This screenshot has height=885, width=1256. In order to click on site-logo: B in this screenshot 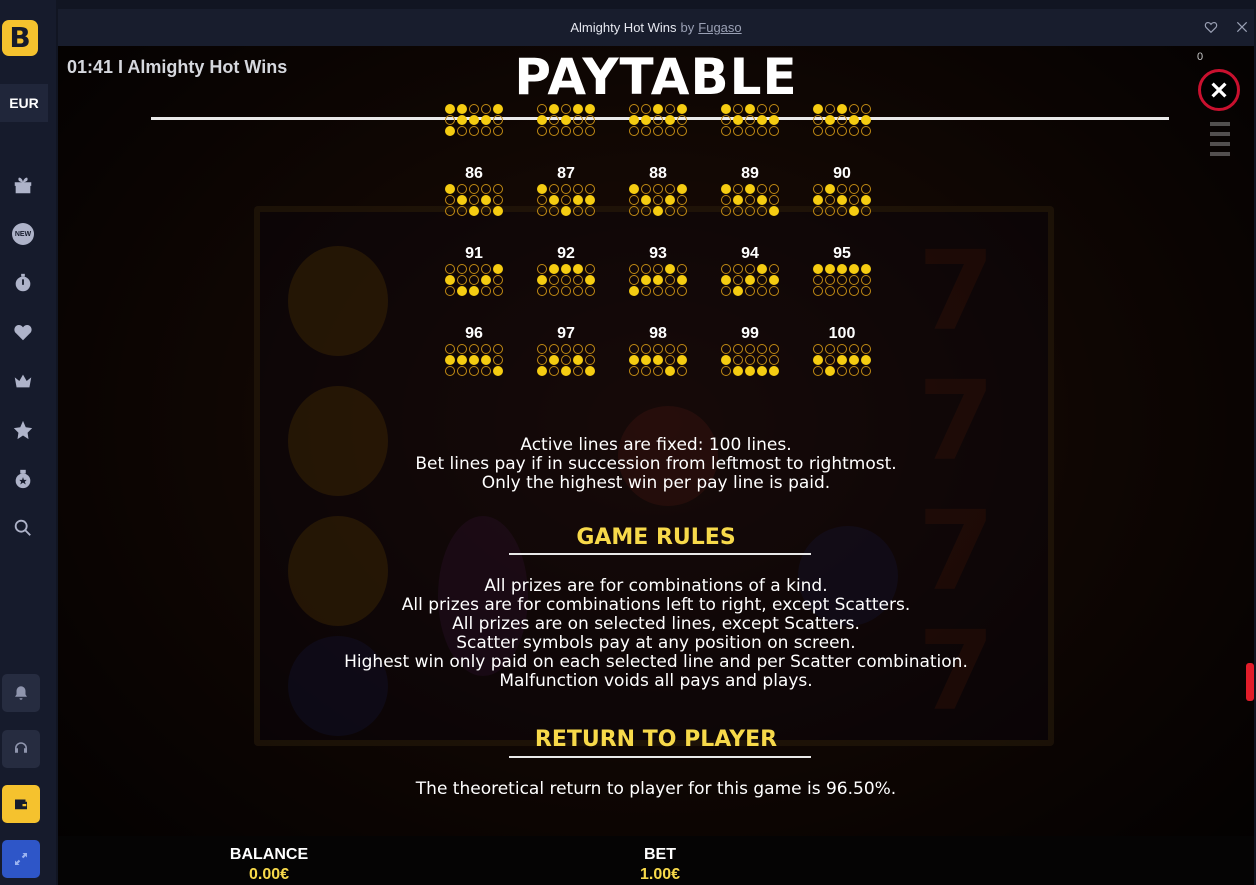, I will do `click(20, 38)`.